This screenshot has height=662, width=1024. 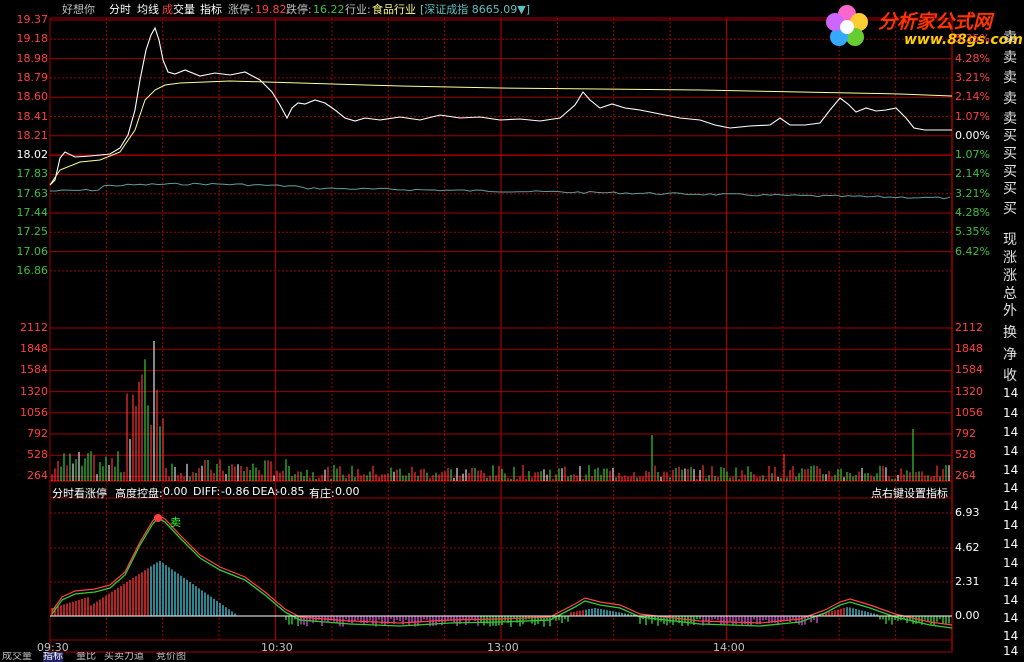 I want to click on price-axis-label: 18.21, so click(x=32, y=135).